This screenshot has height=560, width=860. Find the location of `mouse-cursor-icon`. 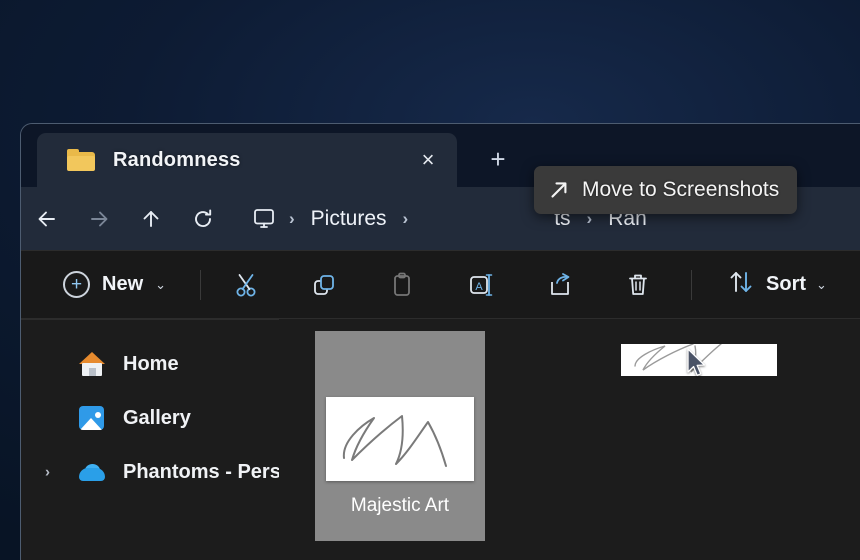

mouse-cursor-icon is located at coordinates (697, 365).